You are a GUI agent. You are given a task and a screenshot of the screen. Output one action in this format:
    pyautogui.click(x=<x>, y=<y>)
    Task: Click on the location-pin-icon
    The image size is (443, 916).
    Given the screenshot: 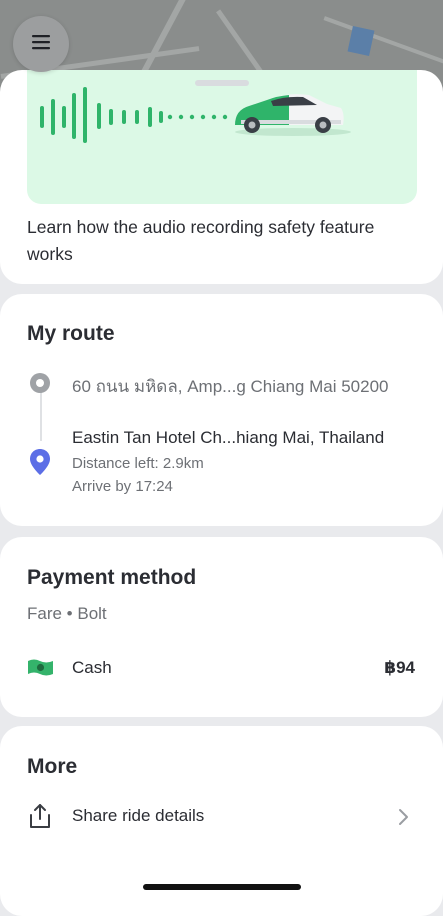 What is the action you would take?
    pyautogui.click(x=40, y=462)
    